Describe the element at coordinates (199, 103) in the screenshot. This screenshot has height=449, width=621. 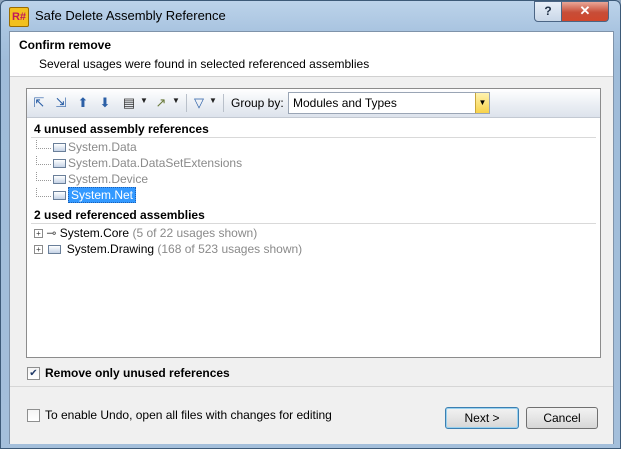
I see `filter-icon: ▽` at that location.